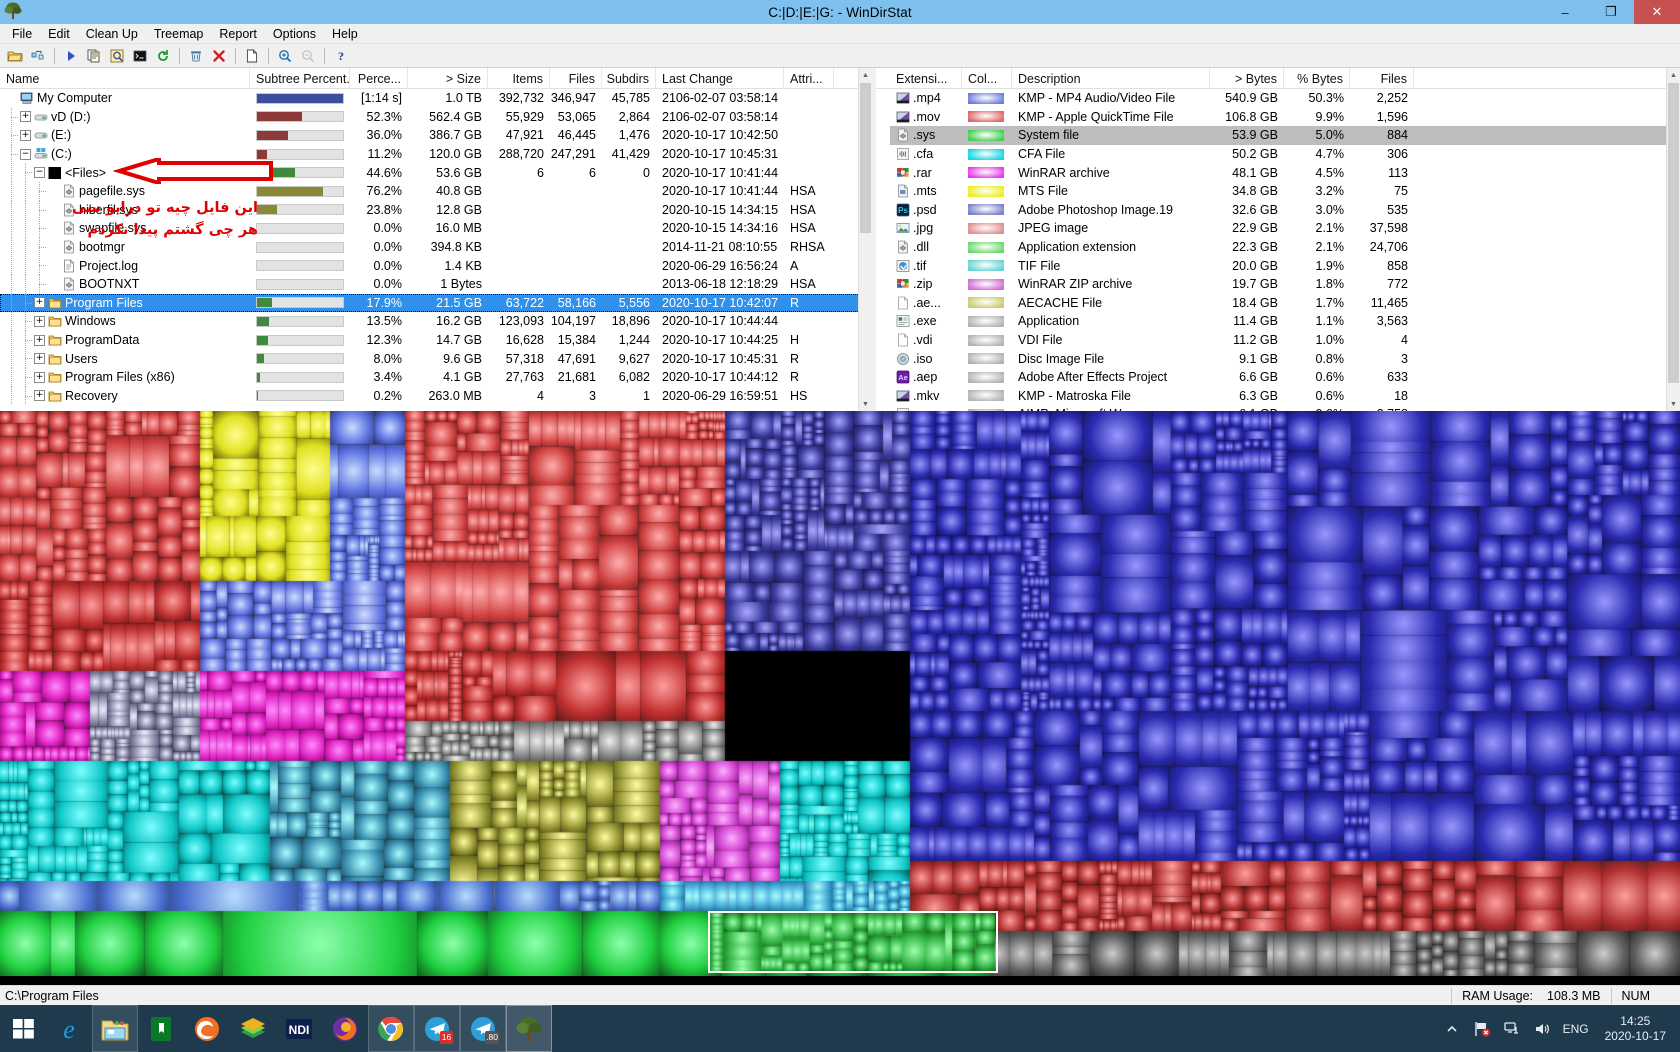 This screenshot has height=1052, width=1680. What do you see at coordinates (519, 78) in the screenshot?
I see `dir-col-header: Items` at bounding box center [519, 78].